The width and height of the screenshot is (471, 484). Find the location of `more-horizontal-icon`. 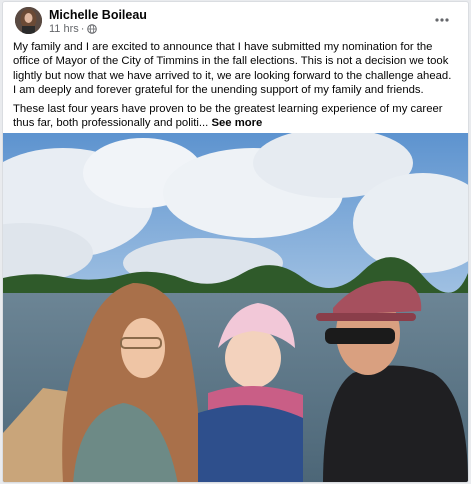

more-horizontal-icon is located at coordinates (442, 20).